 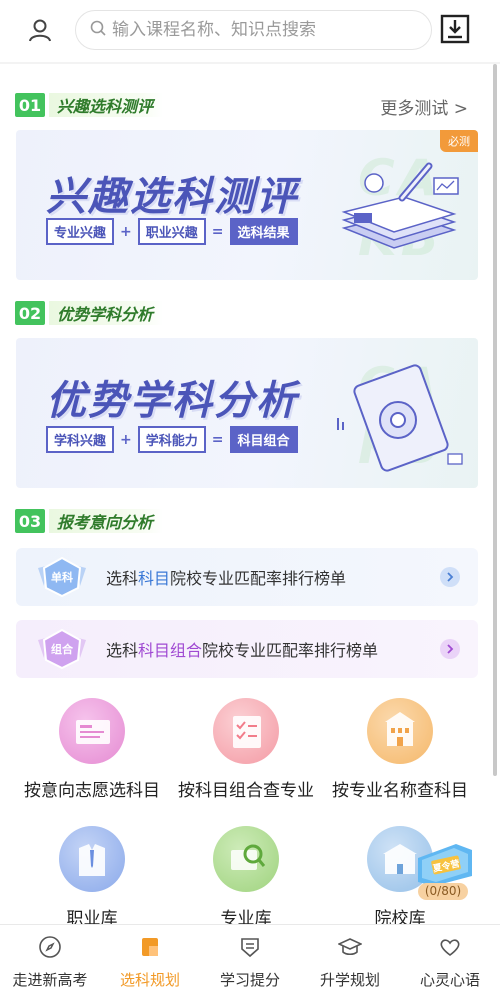 I want to click on search-input, so click(x=262, y=30).